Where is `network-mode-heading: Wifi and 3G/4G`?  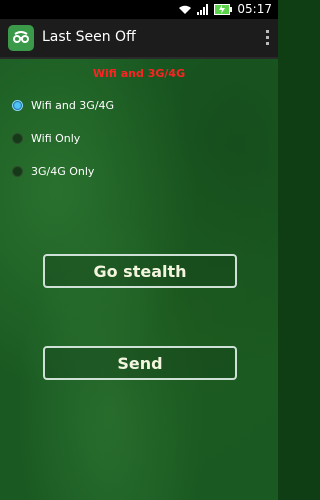
network-mode-heading: Wifi and 3G/4G is located at coordinates (139, 73).